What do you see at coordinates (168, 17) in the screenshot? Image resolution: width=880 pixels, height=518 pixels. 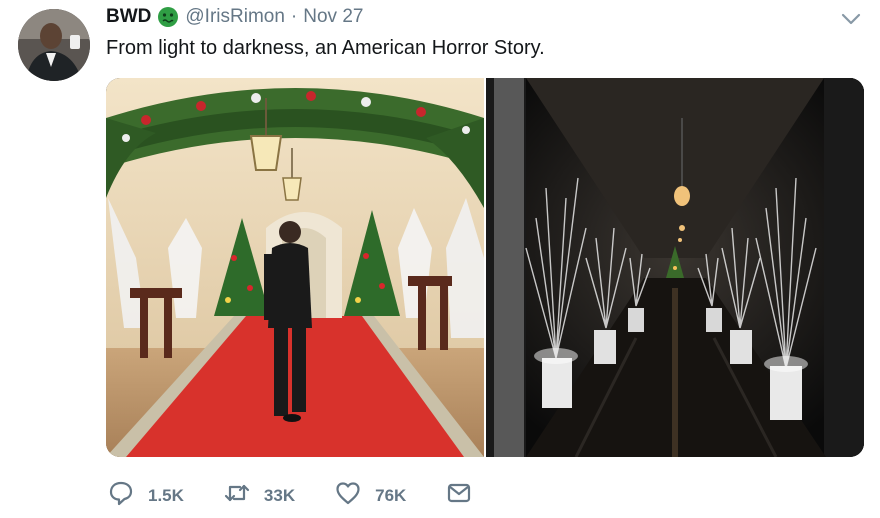 I see `sick-face-emoji-icon` at bounding box center [168, 17].